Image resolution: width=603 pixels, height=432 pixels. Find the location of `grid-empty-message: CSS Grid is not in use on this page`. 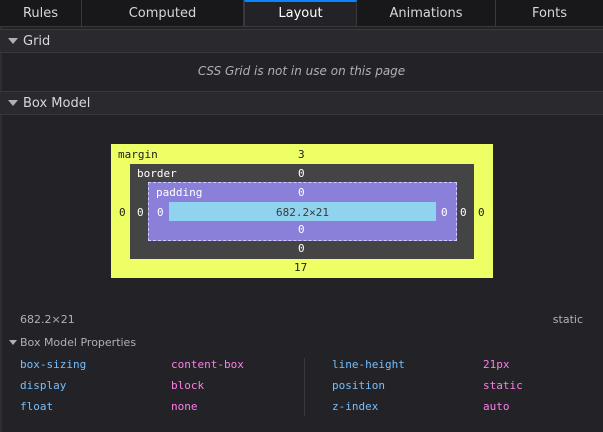

grid-empty-message: CSS Grid is not in use on this page is located at coordinates (301, 71).